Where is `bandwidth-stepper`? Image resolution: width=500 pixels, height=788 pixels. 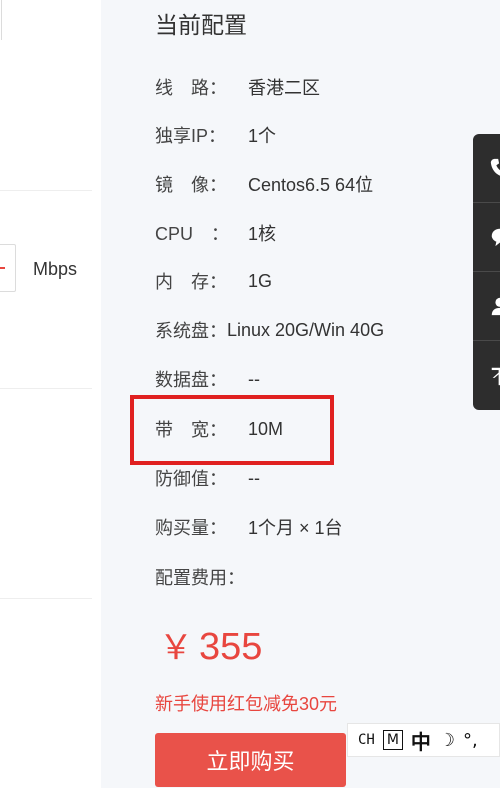
bandwidth-stepper is located at coordinates (8, 268).